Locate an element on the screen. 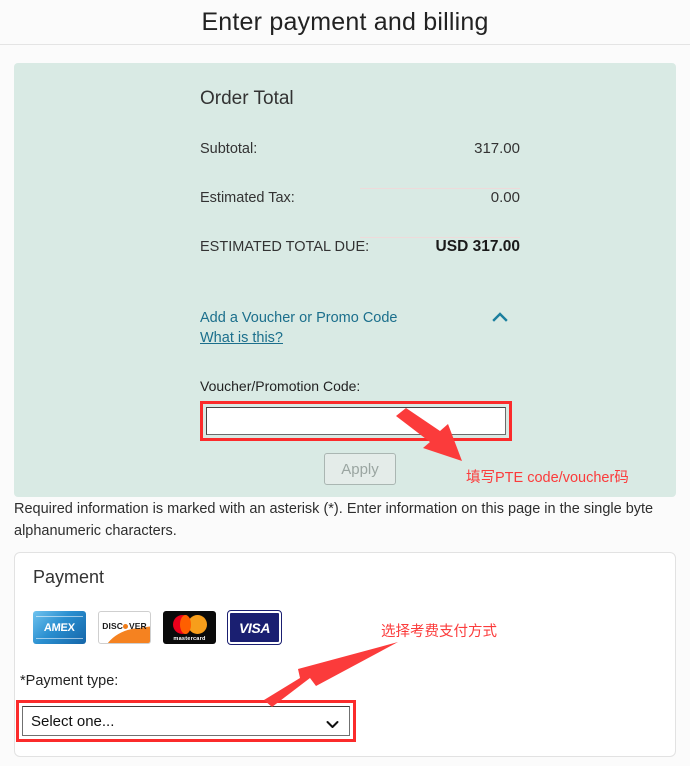 Image resolution: width=690 pixels, height=766 pixels. mastercard-circles is located at coordinates (189, 624).